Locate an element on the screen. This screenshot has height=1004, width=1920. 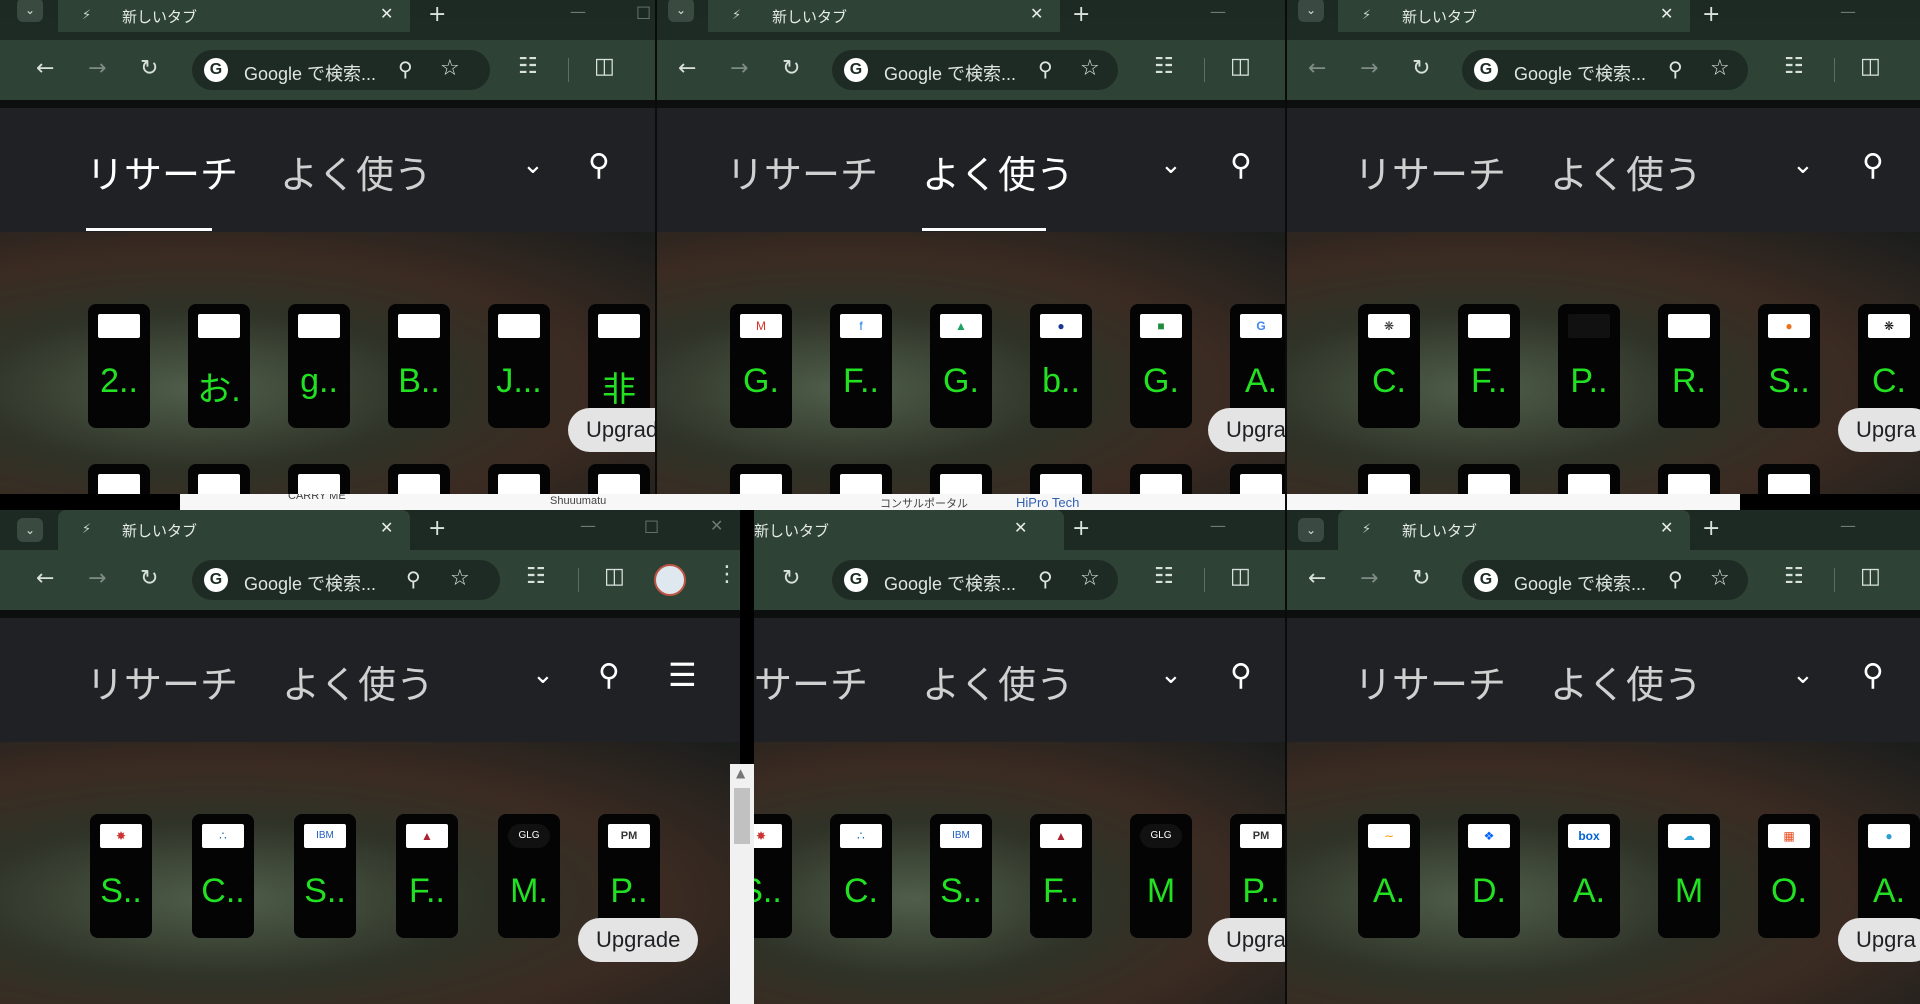
shortcut-tile: 2.. is located at coordinates (119, 366).